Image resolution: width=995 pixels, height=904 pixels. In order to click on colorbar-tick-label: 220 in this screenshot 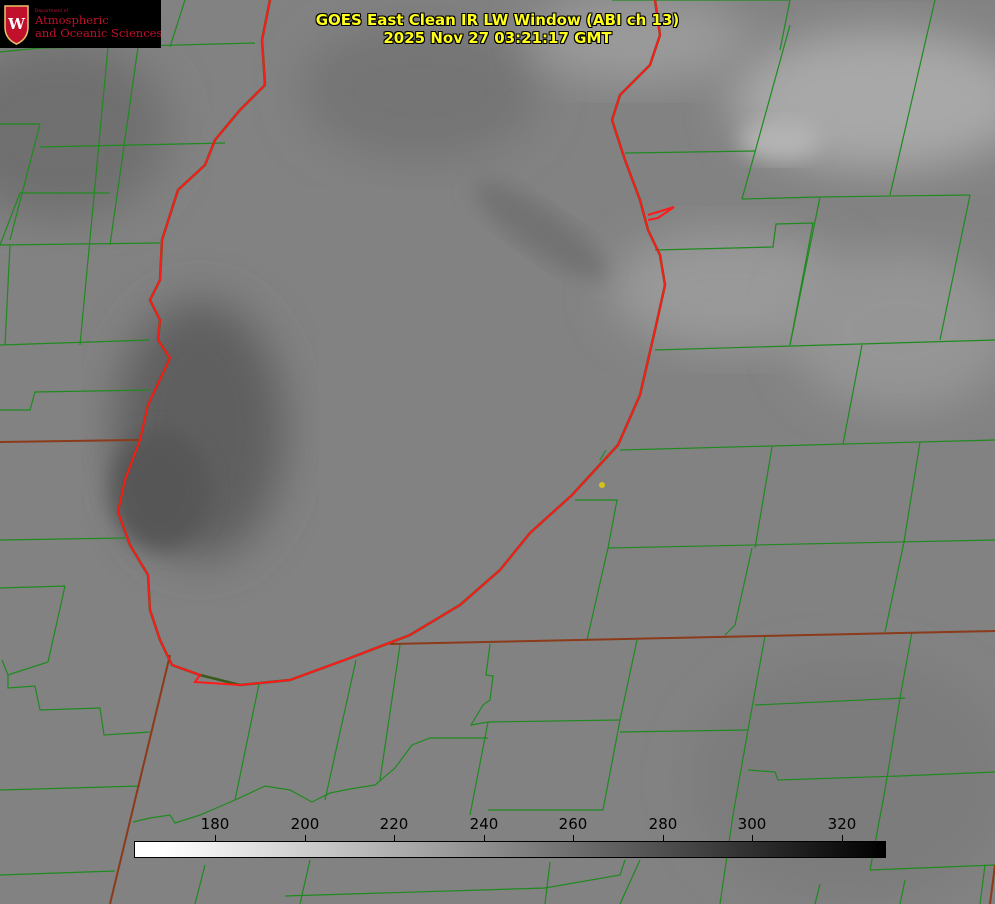, I will do `click(394, 824)`.